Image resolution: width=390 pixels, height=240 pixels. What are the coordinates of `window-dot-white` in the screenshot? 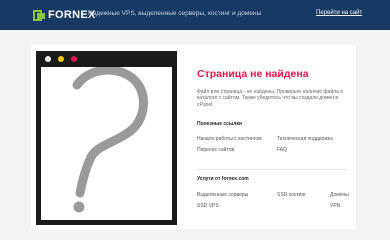 It's located at (48, 59).